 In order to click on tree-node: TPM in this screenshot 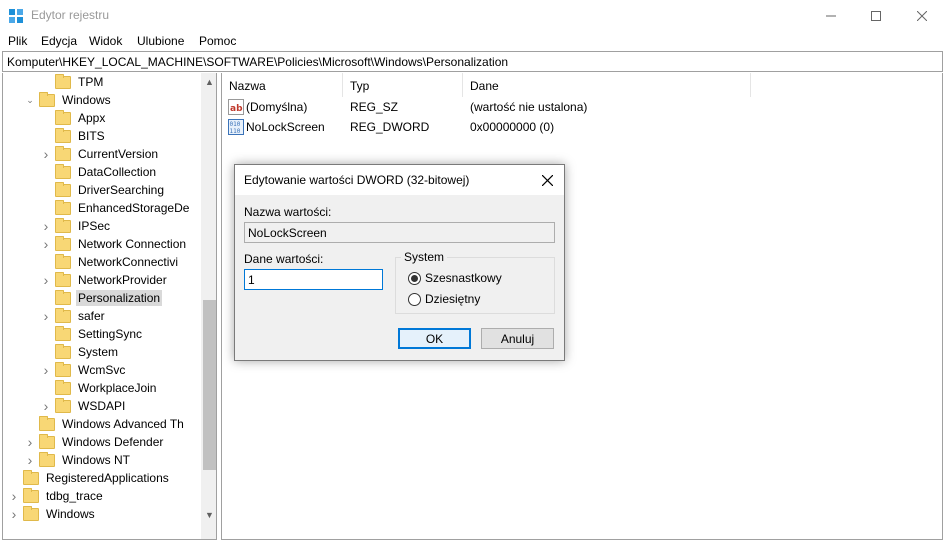, I will do `click(72, 82)`.